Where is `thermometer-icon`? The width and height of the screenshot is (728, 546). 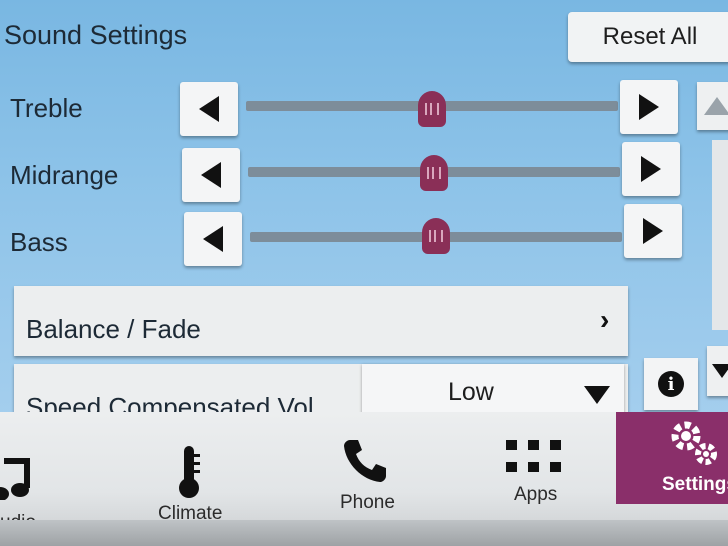 thermometer-icon is located at coordinates (189, 472).